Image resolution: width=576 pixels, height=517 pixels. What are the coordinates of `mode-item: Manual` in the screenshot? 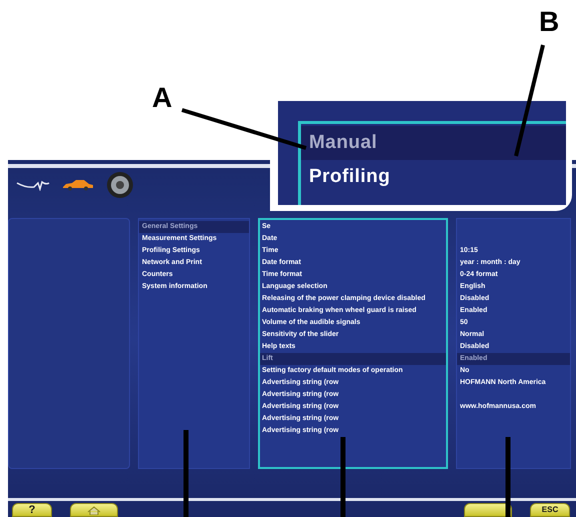 It's located at (433, 143).